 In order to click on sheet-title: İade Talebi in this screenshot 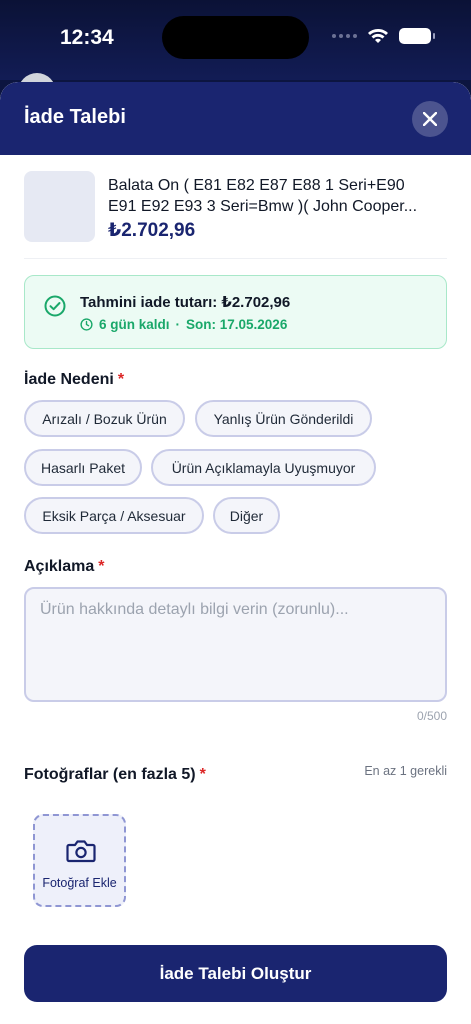, I will do `click(75, 117)`.